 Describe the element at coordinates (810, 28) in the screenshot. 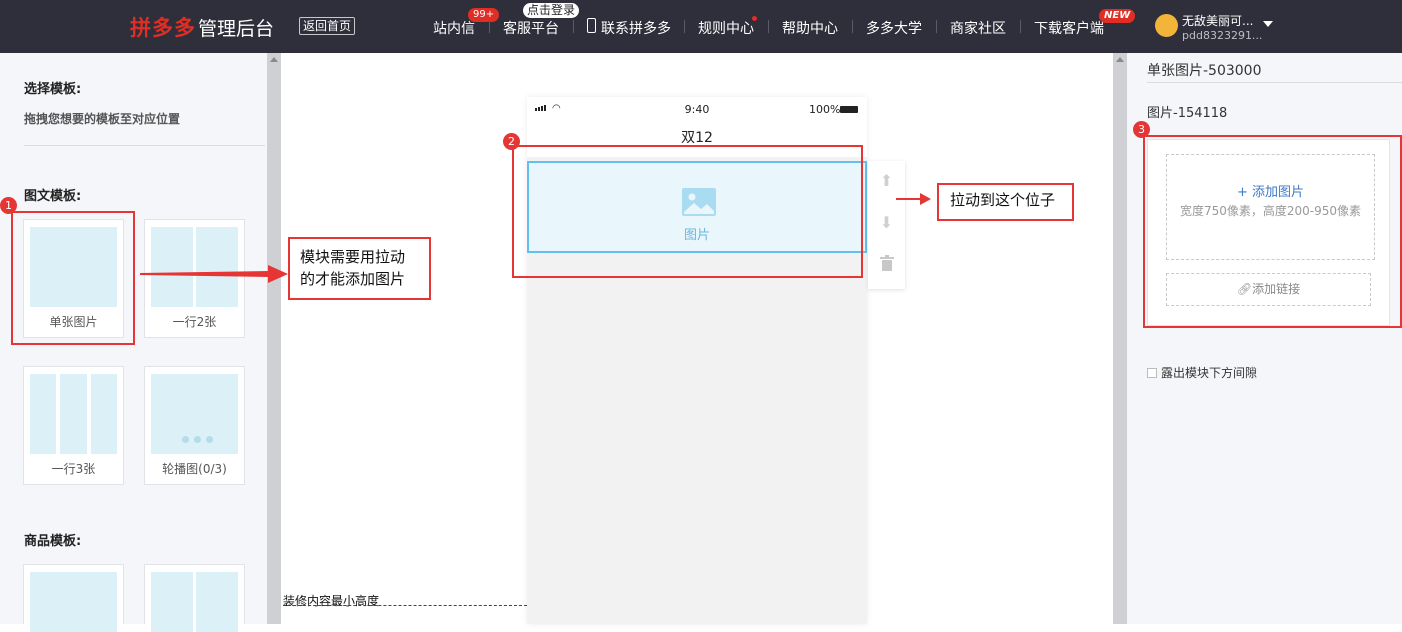

I see `nav-help-center: 帮助中心` at that location.